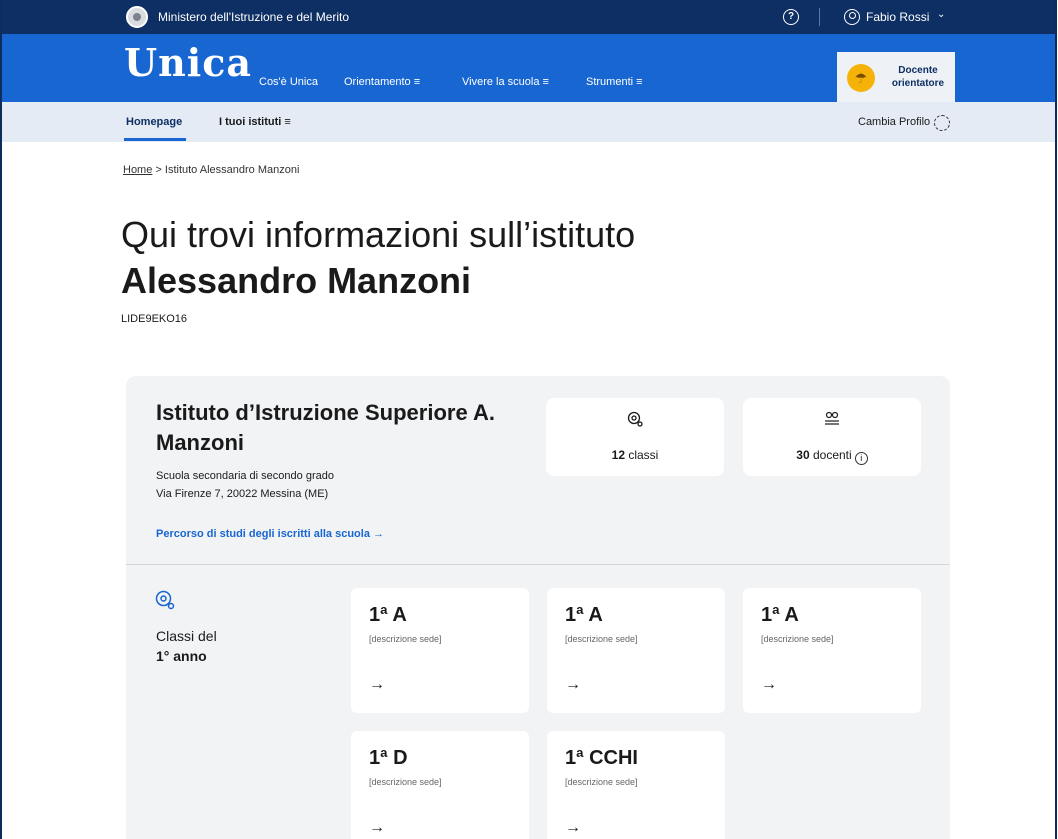 The height and width of the screenshot is (839, 1058). I want to click on nav-link-orientamento: Orientamento ≡, so click(382, 82).